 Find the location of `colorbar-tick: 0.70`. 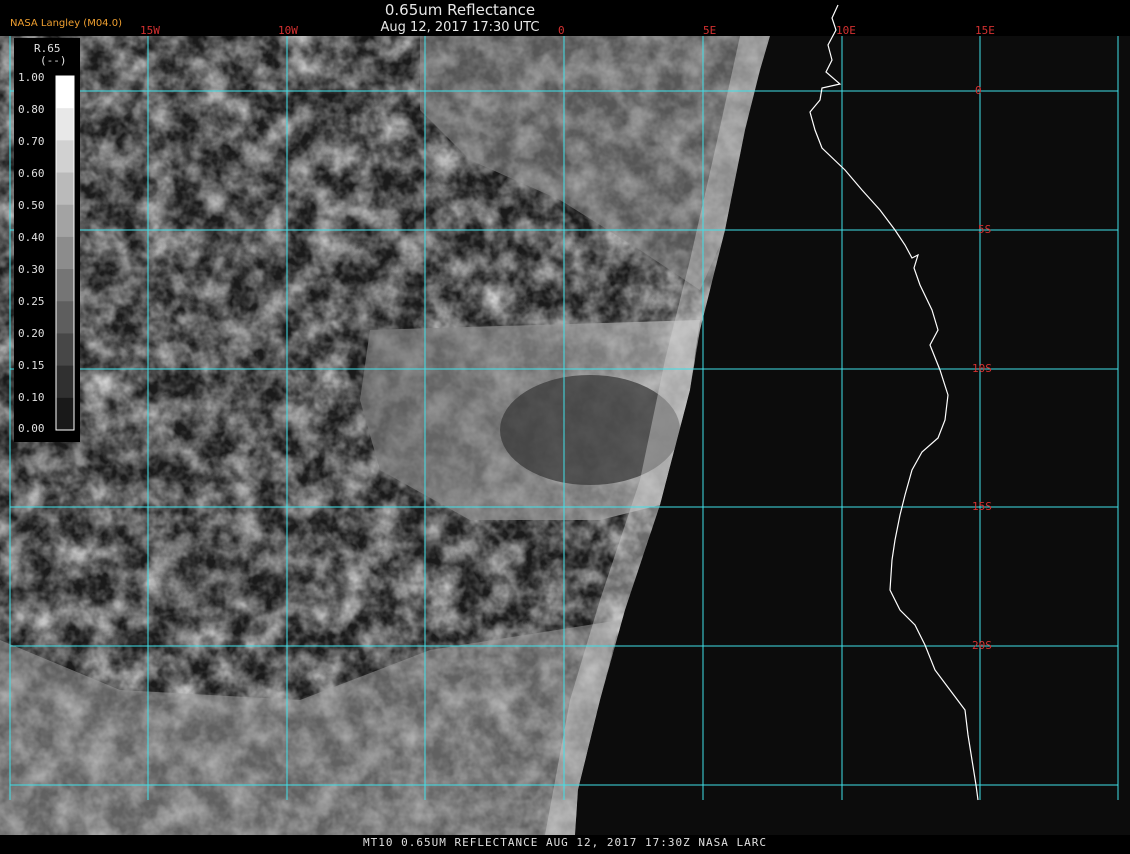

colorbar-tick: 0.70 is located at coordinates (31, 141).